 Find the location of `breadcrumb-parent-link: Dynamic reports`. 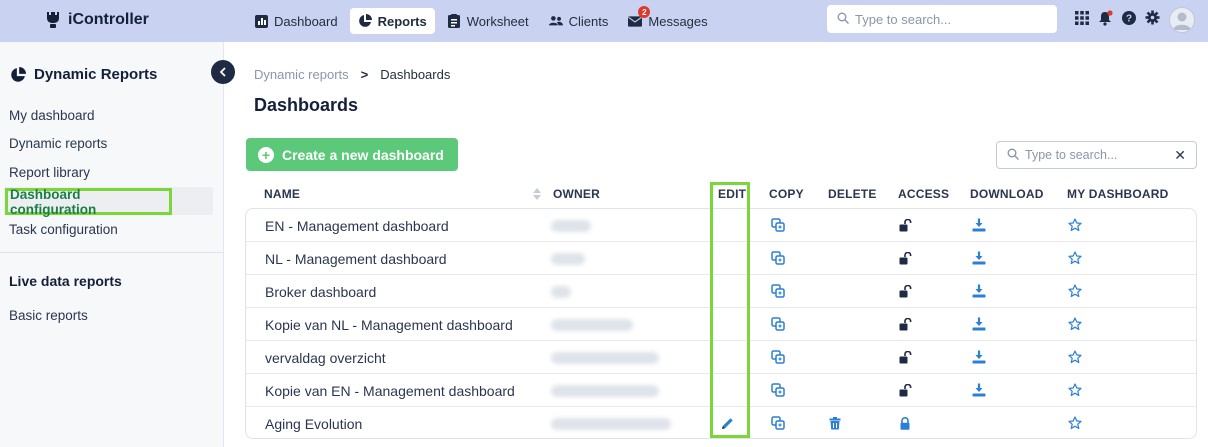

breadcrumb-parent-link: Dynamic reports is located at coordinates (301, 74).